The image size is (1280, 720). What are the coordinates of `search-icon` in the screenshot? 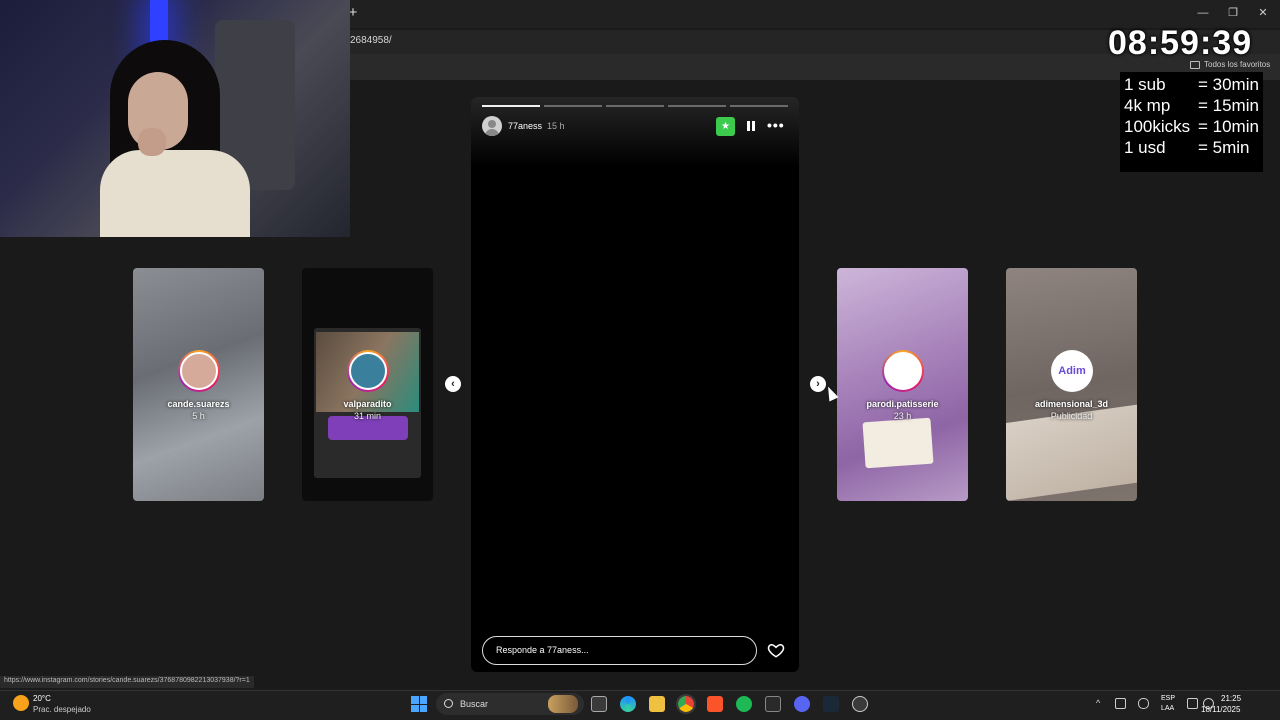 It's located at (448, 703).